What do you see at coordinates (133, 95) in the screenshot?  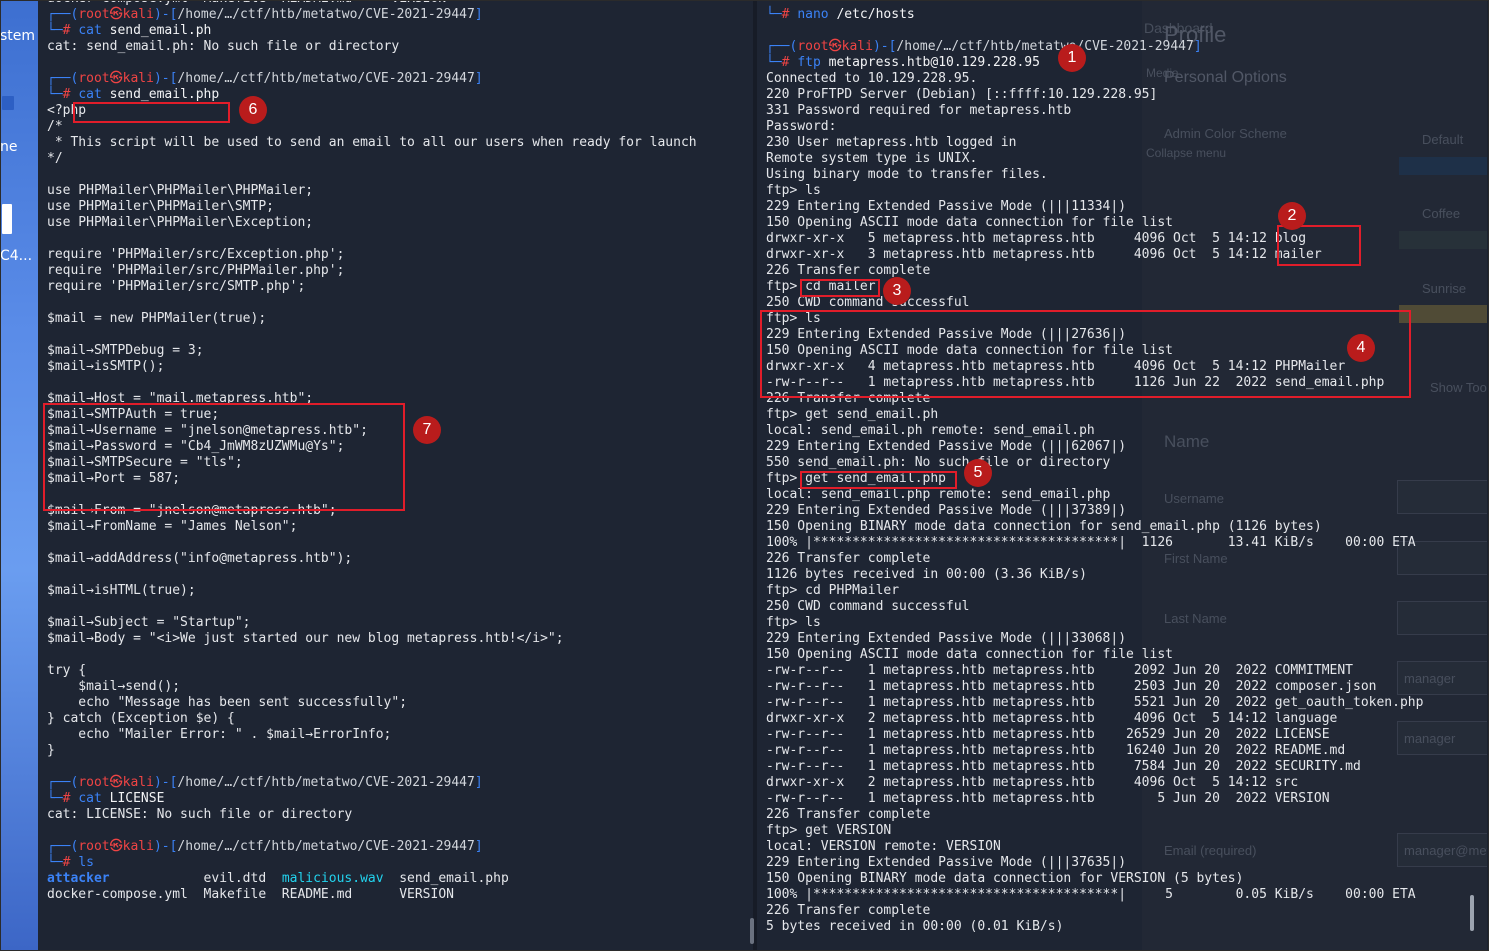 I see `terminal-left-line: └─# cat send_email.php` at bounding box center [133, 95].